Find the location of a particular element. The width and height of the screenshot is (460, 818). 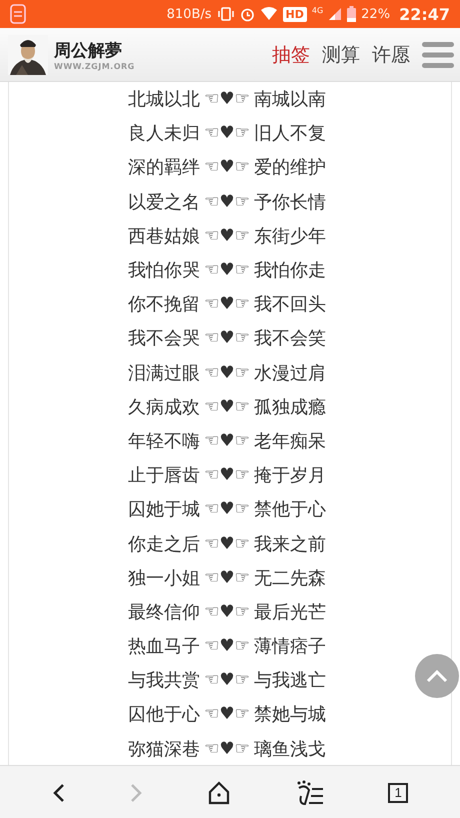

site-name: 周公解夢 is located at coordinates (88, 51).